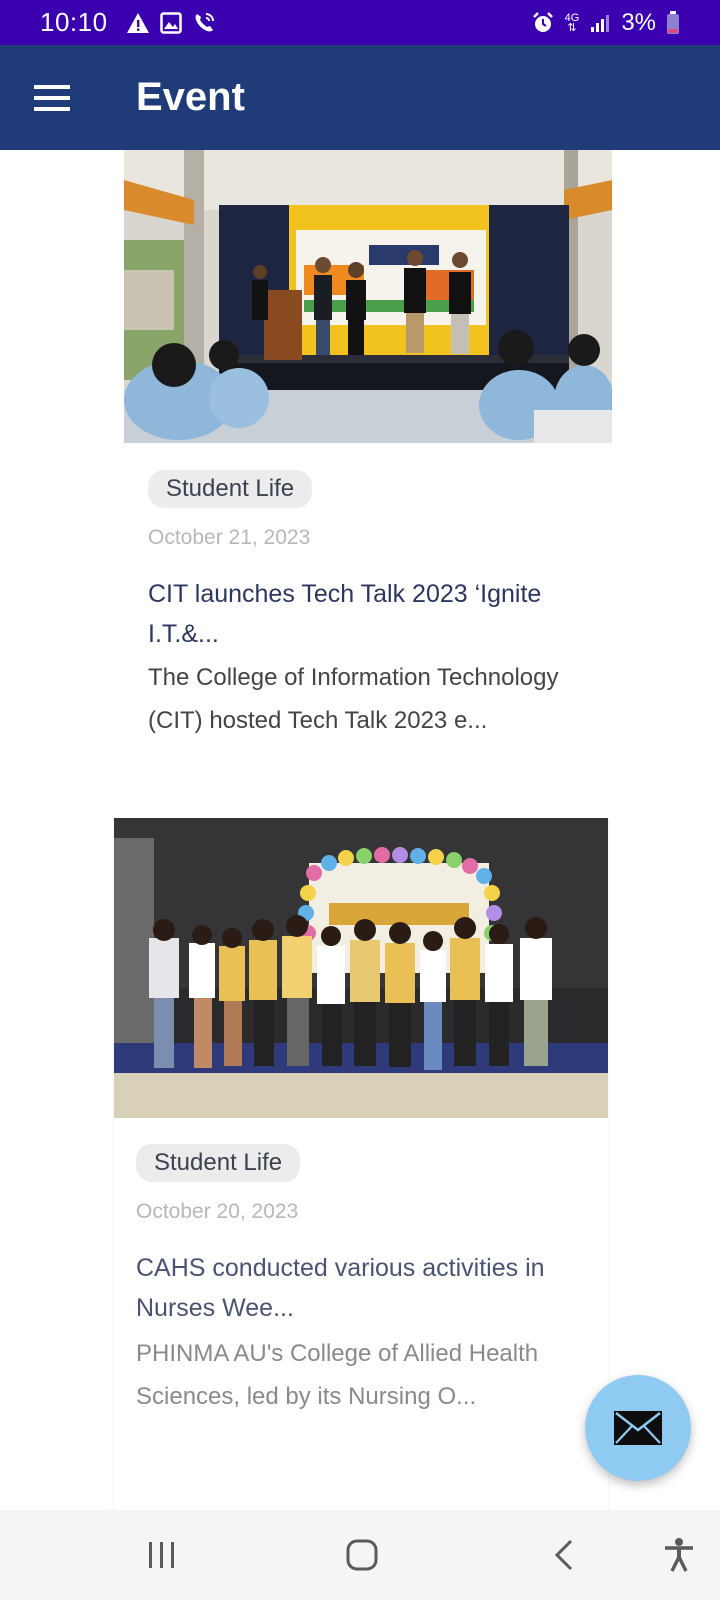 The image size is (720, 1600). I want to click on back-button, so click(564, 1555).